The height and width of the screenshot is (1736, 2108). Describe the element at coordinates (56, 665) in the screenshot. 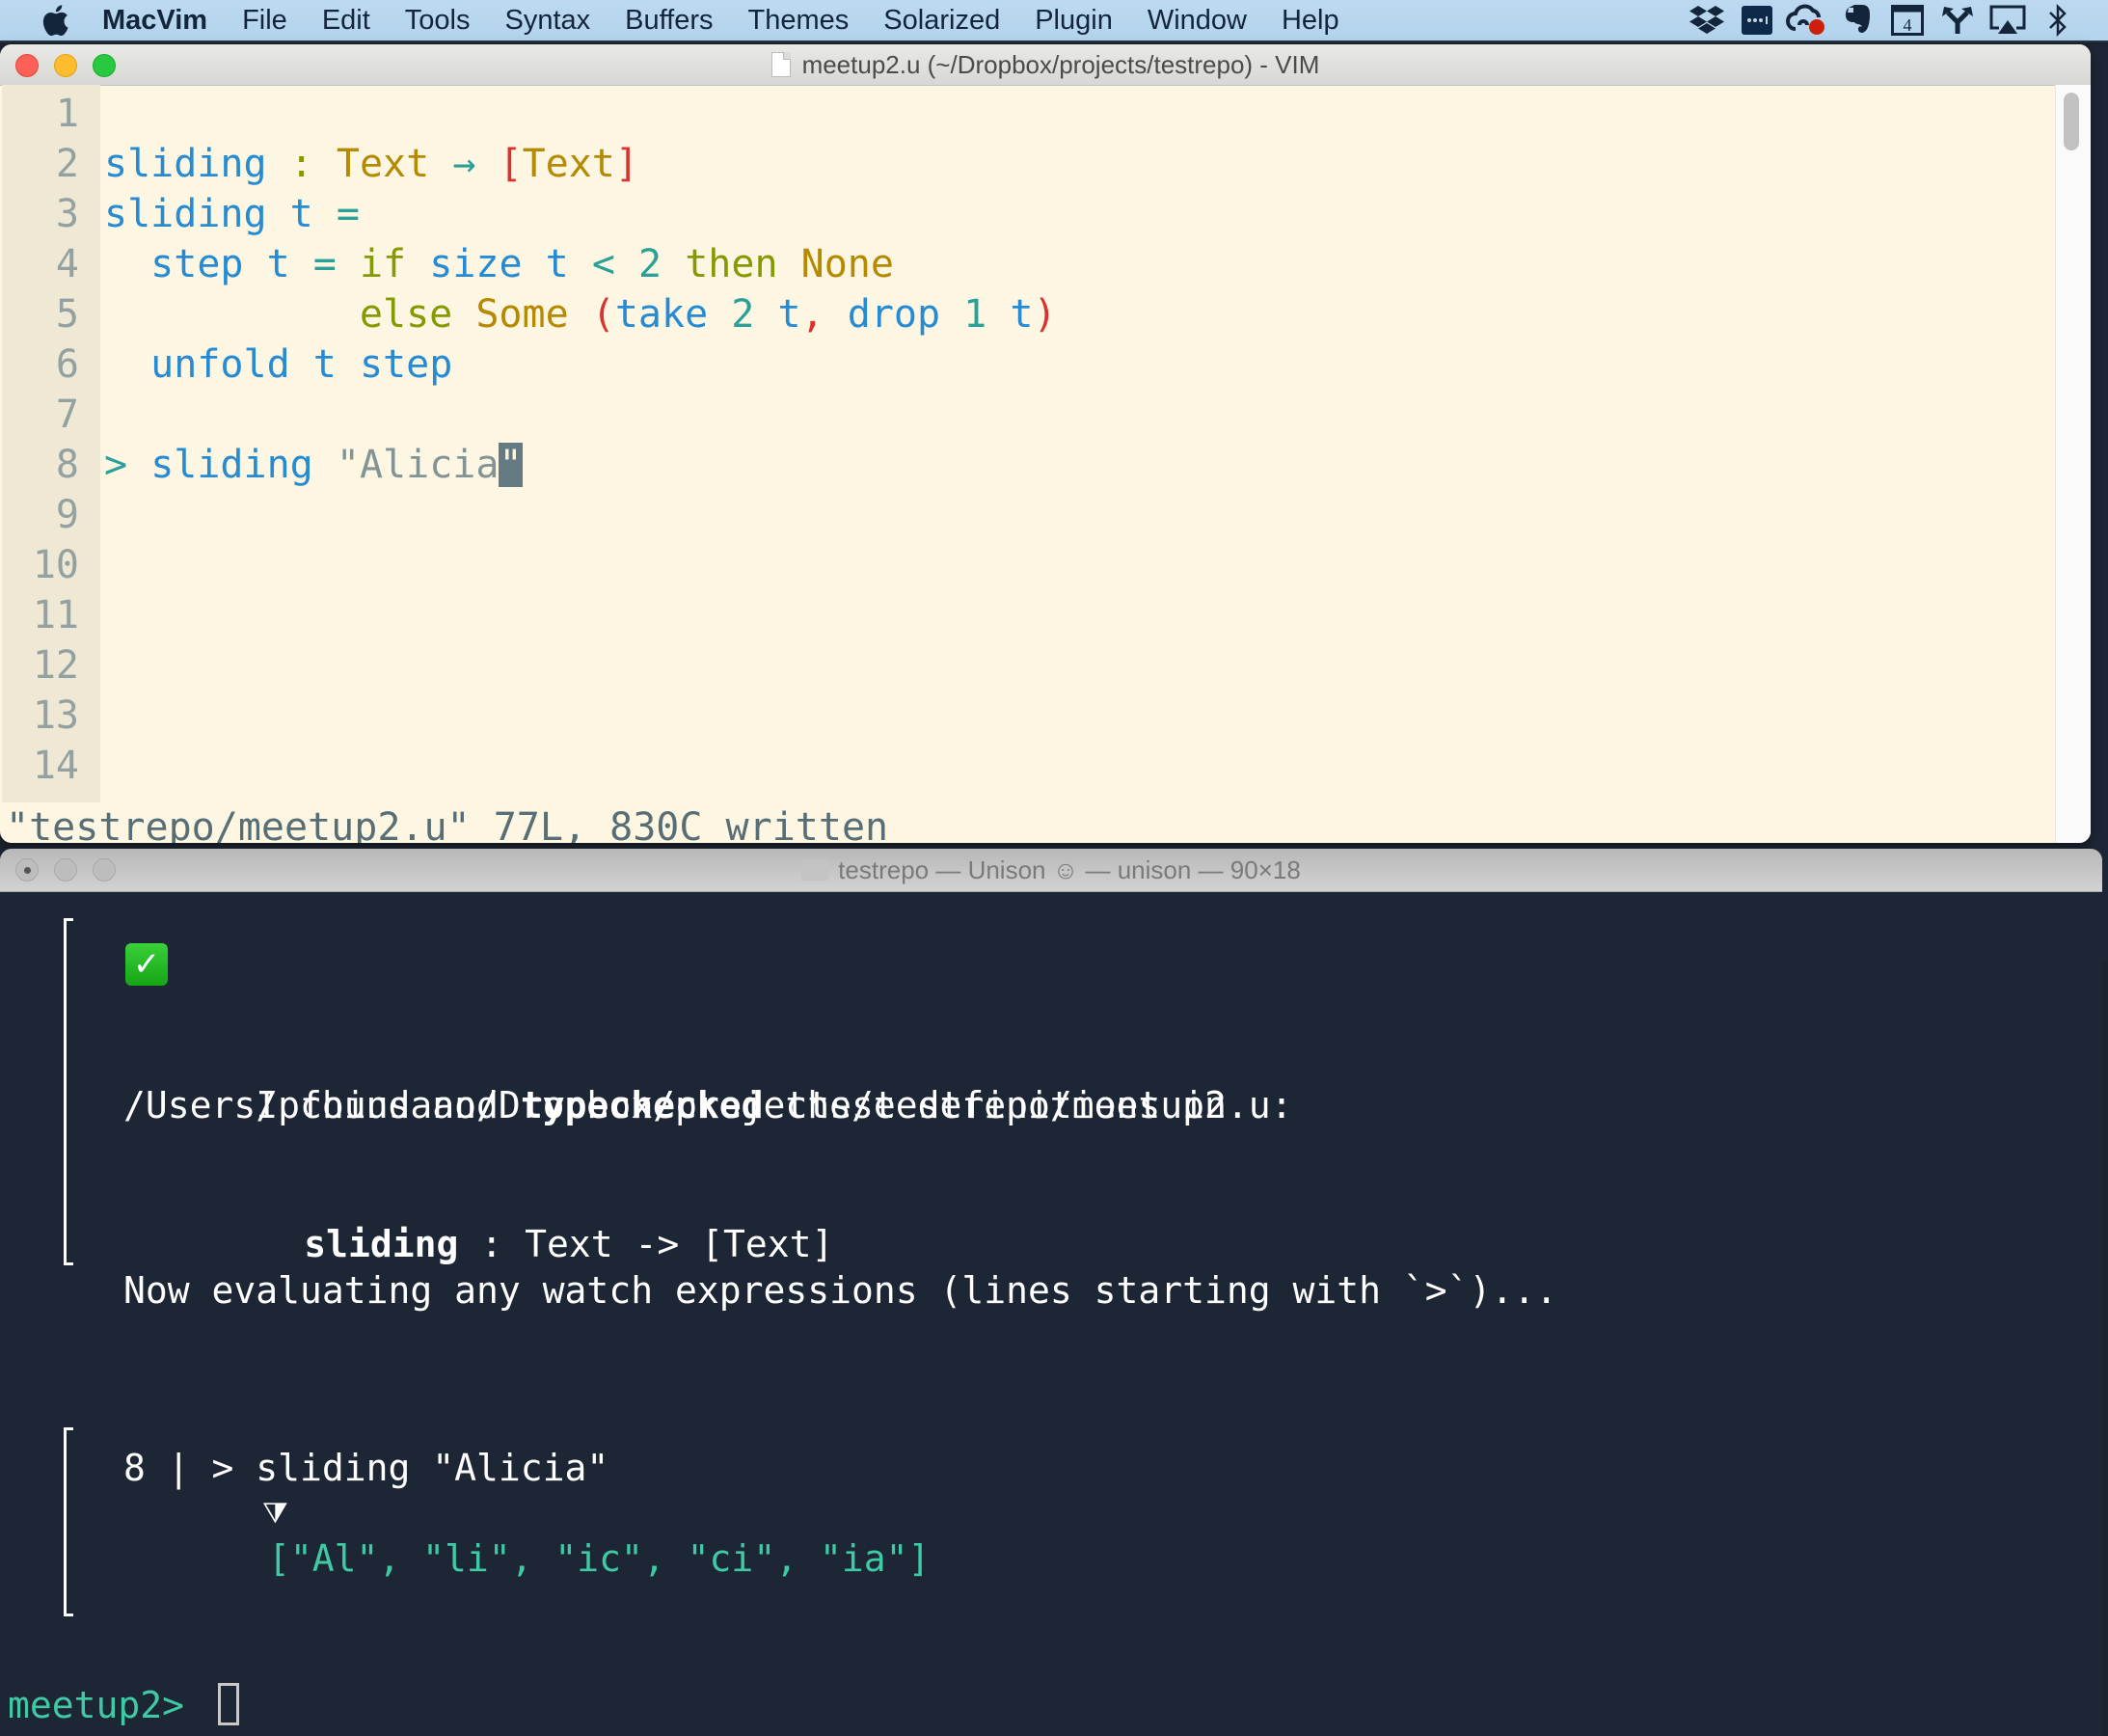

I see `line-number: 12` at that location.